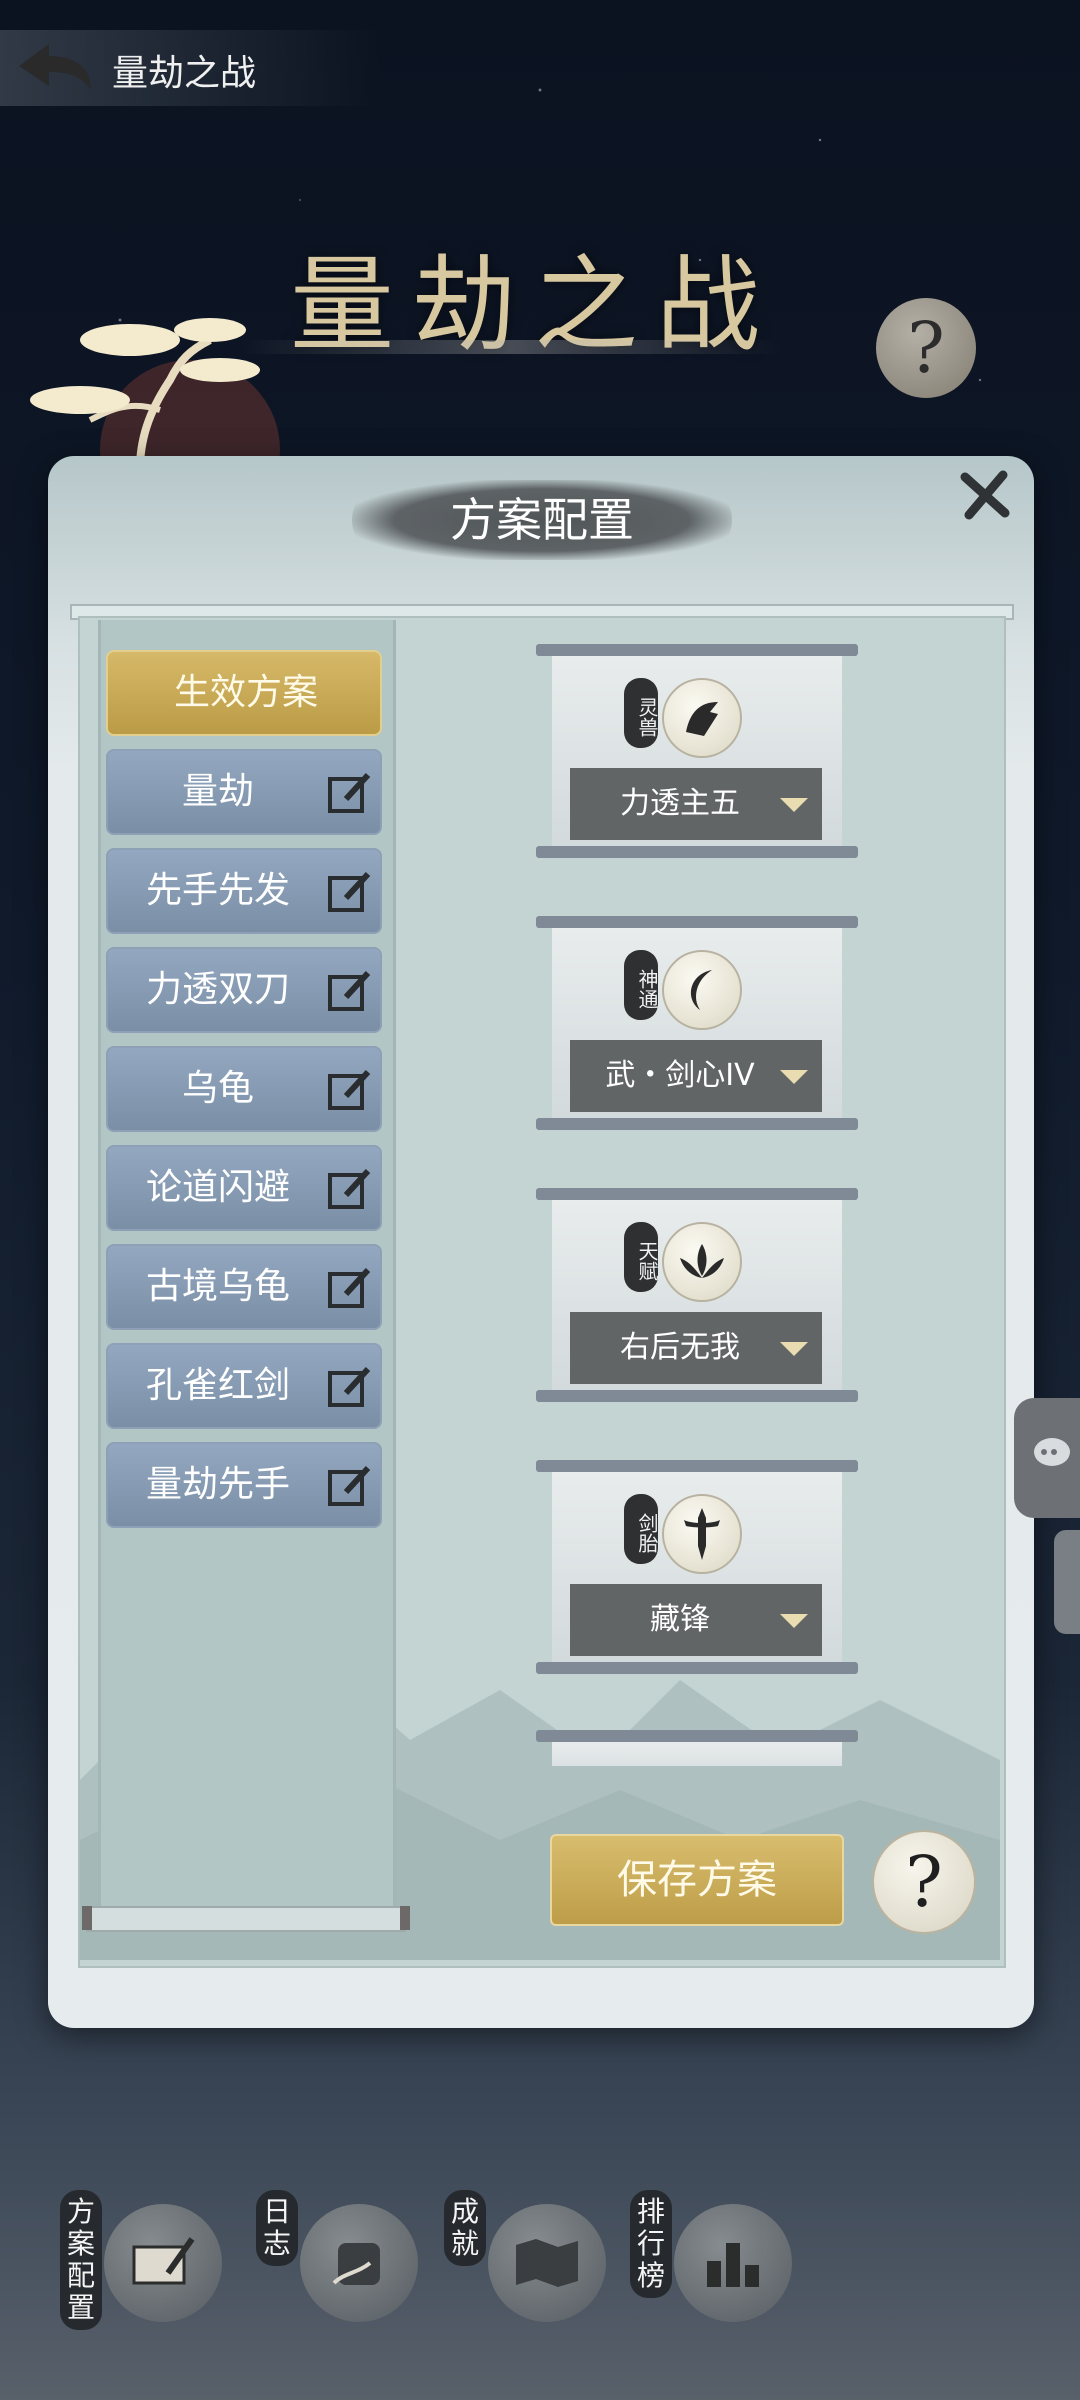 This screenshot has height=2400, width=1080. I want to click on plan-label: 孔雀红剑, so click(217, 1385).